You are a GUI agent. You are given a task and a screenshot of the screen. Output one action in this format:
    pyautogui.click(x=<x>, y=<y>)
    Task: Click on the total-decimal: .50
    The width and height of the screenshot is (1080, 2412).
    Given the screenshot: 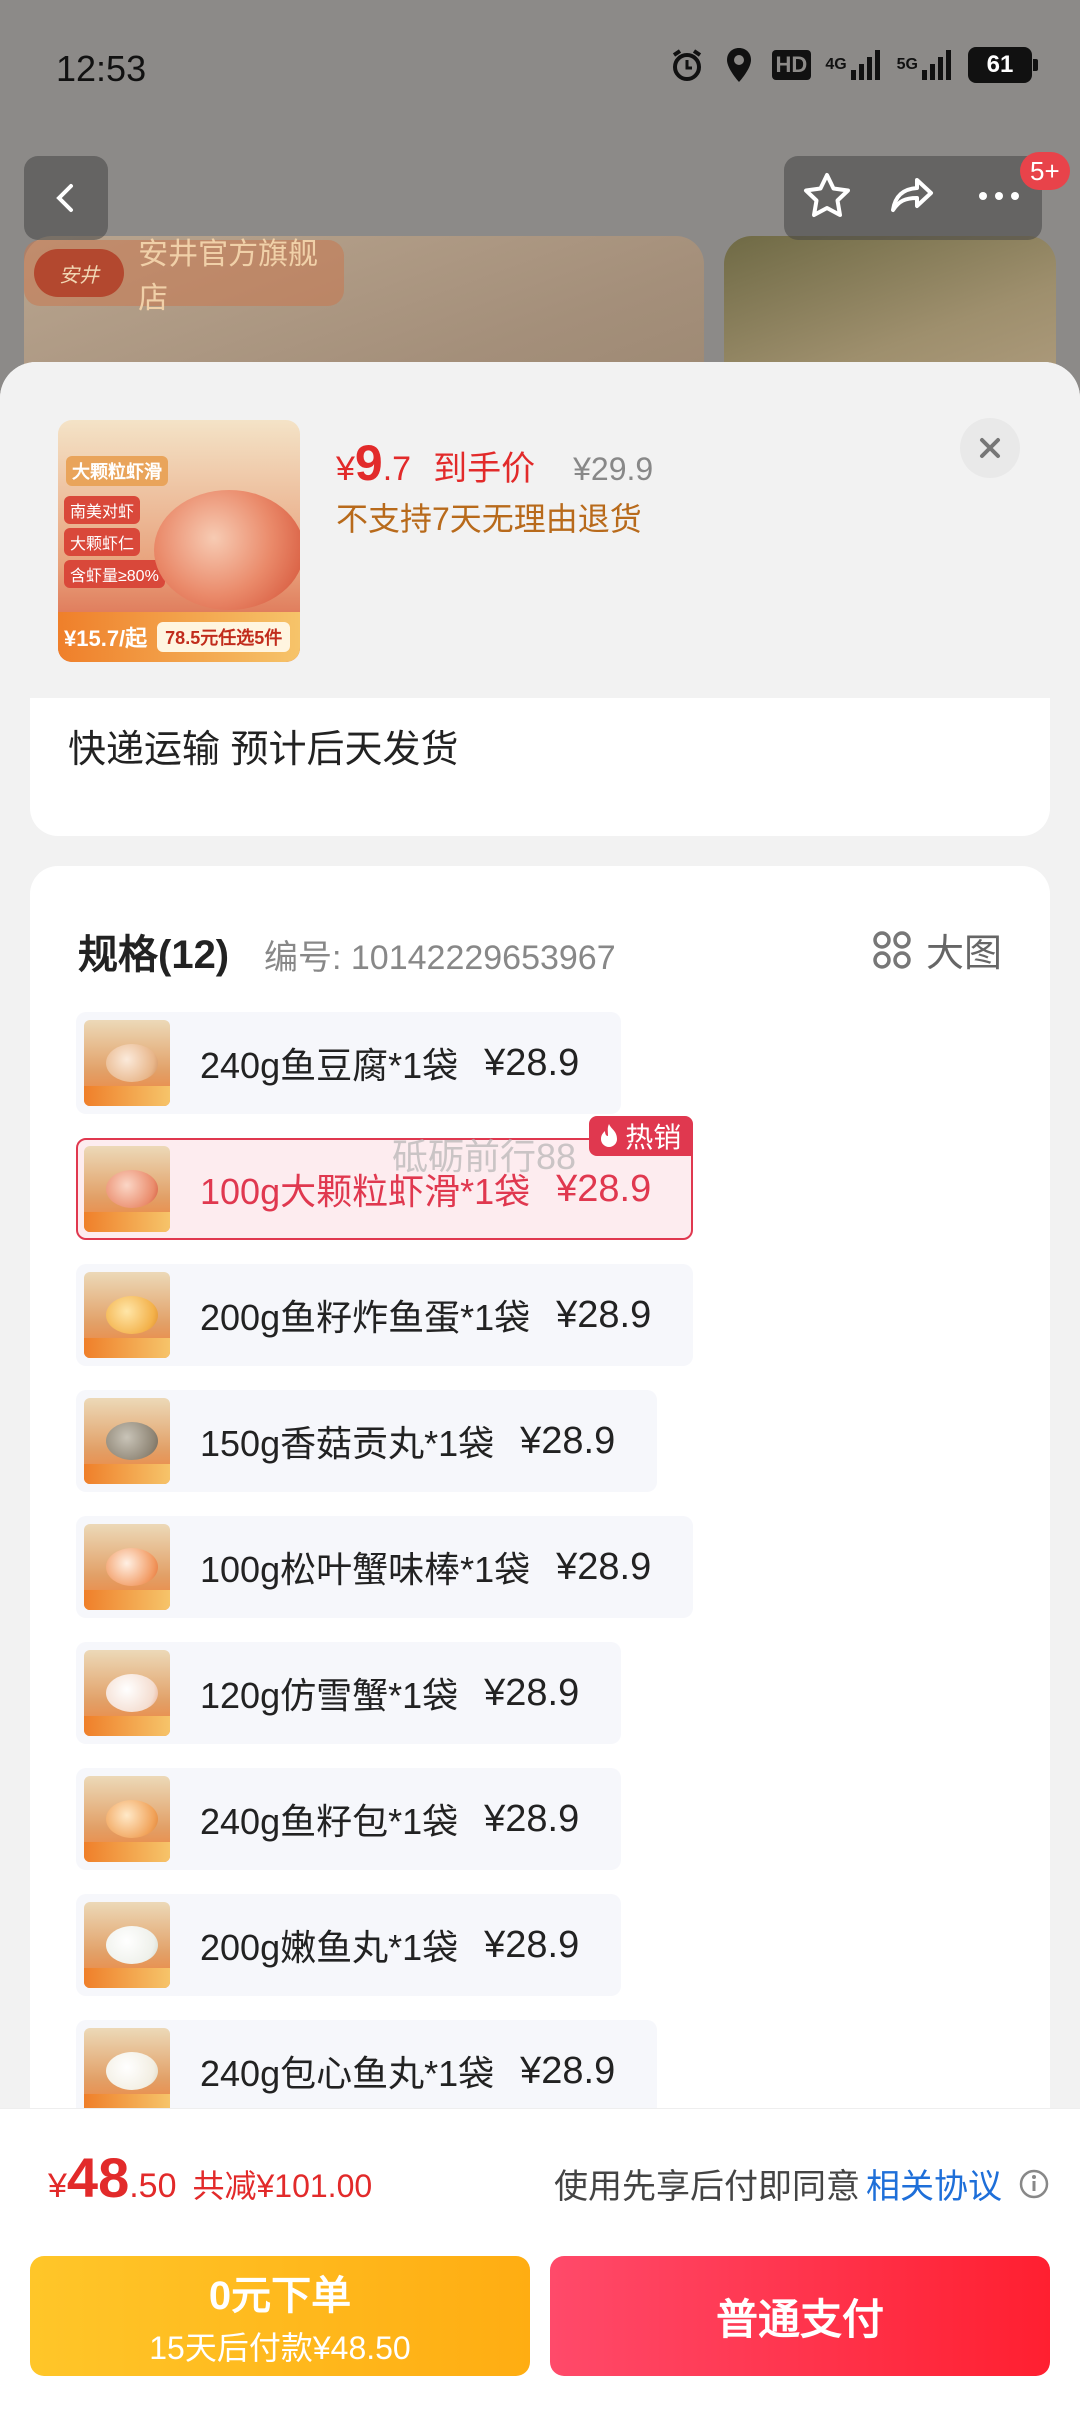 What is the action you would take?
    pyautogui.click(x=153, y=2186)
    